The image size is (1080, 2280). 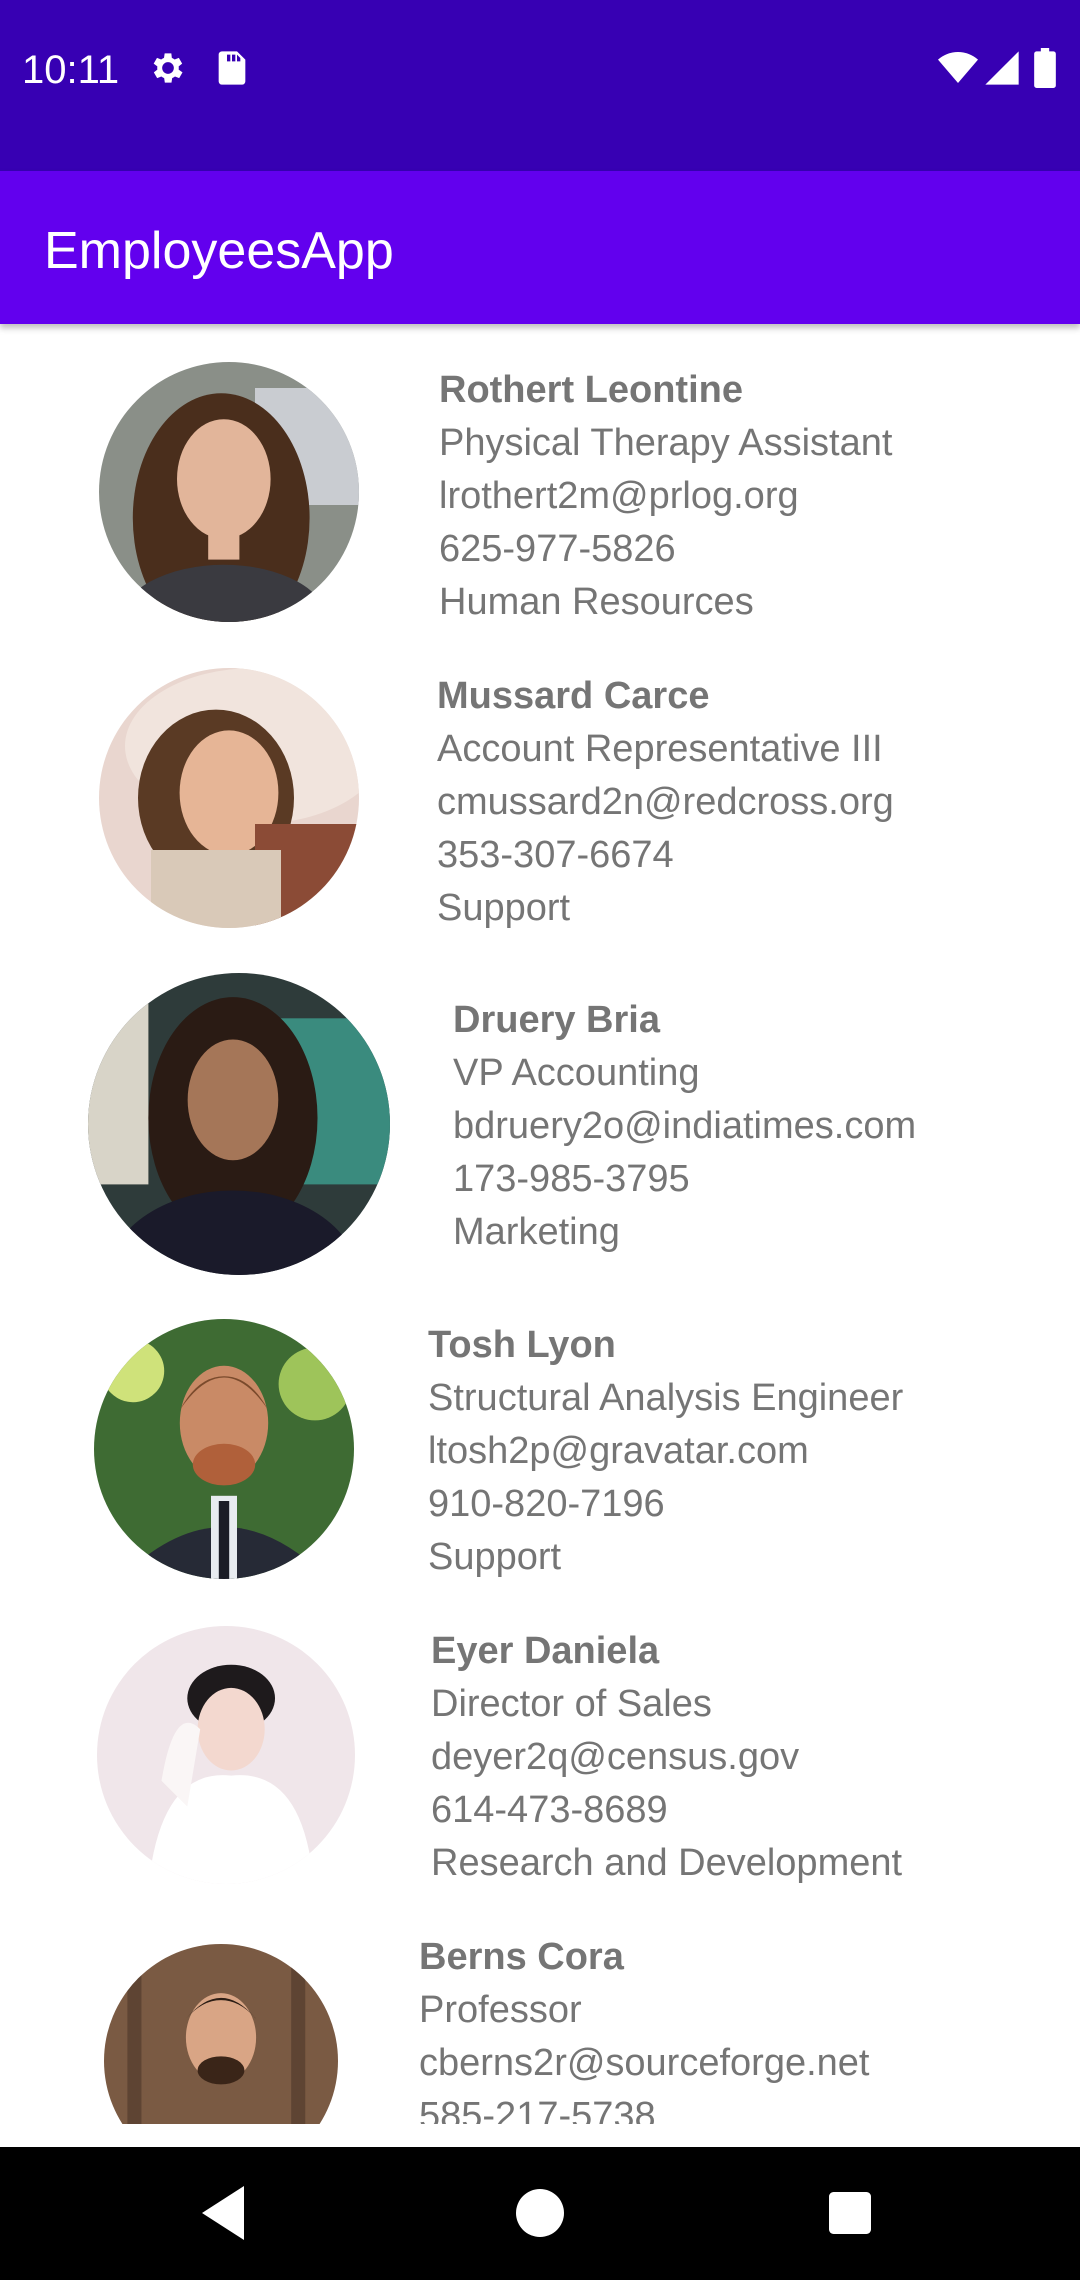 I want to click on employee-phone: 910-820-7196, so click(x=546, y=1504).